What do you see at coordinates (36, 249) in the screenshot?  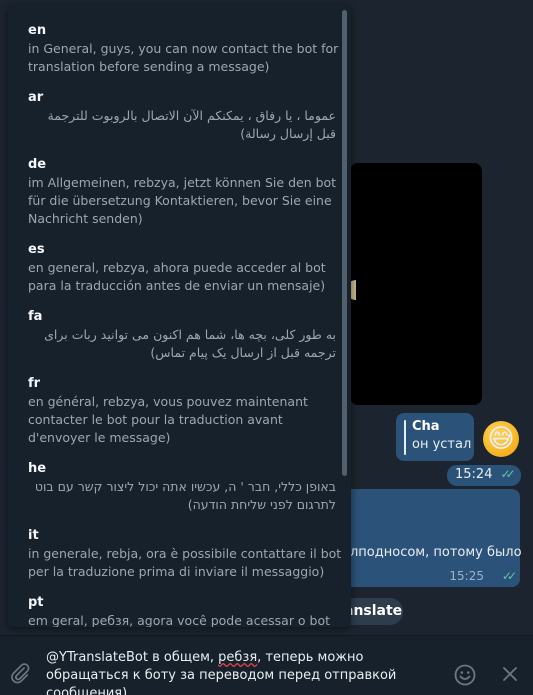 I see `lang-code: es` at bounding box center [36, 249].